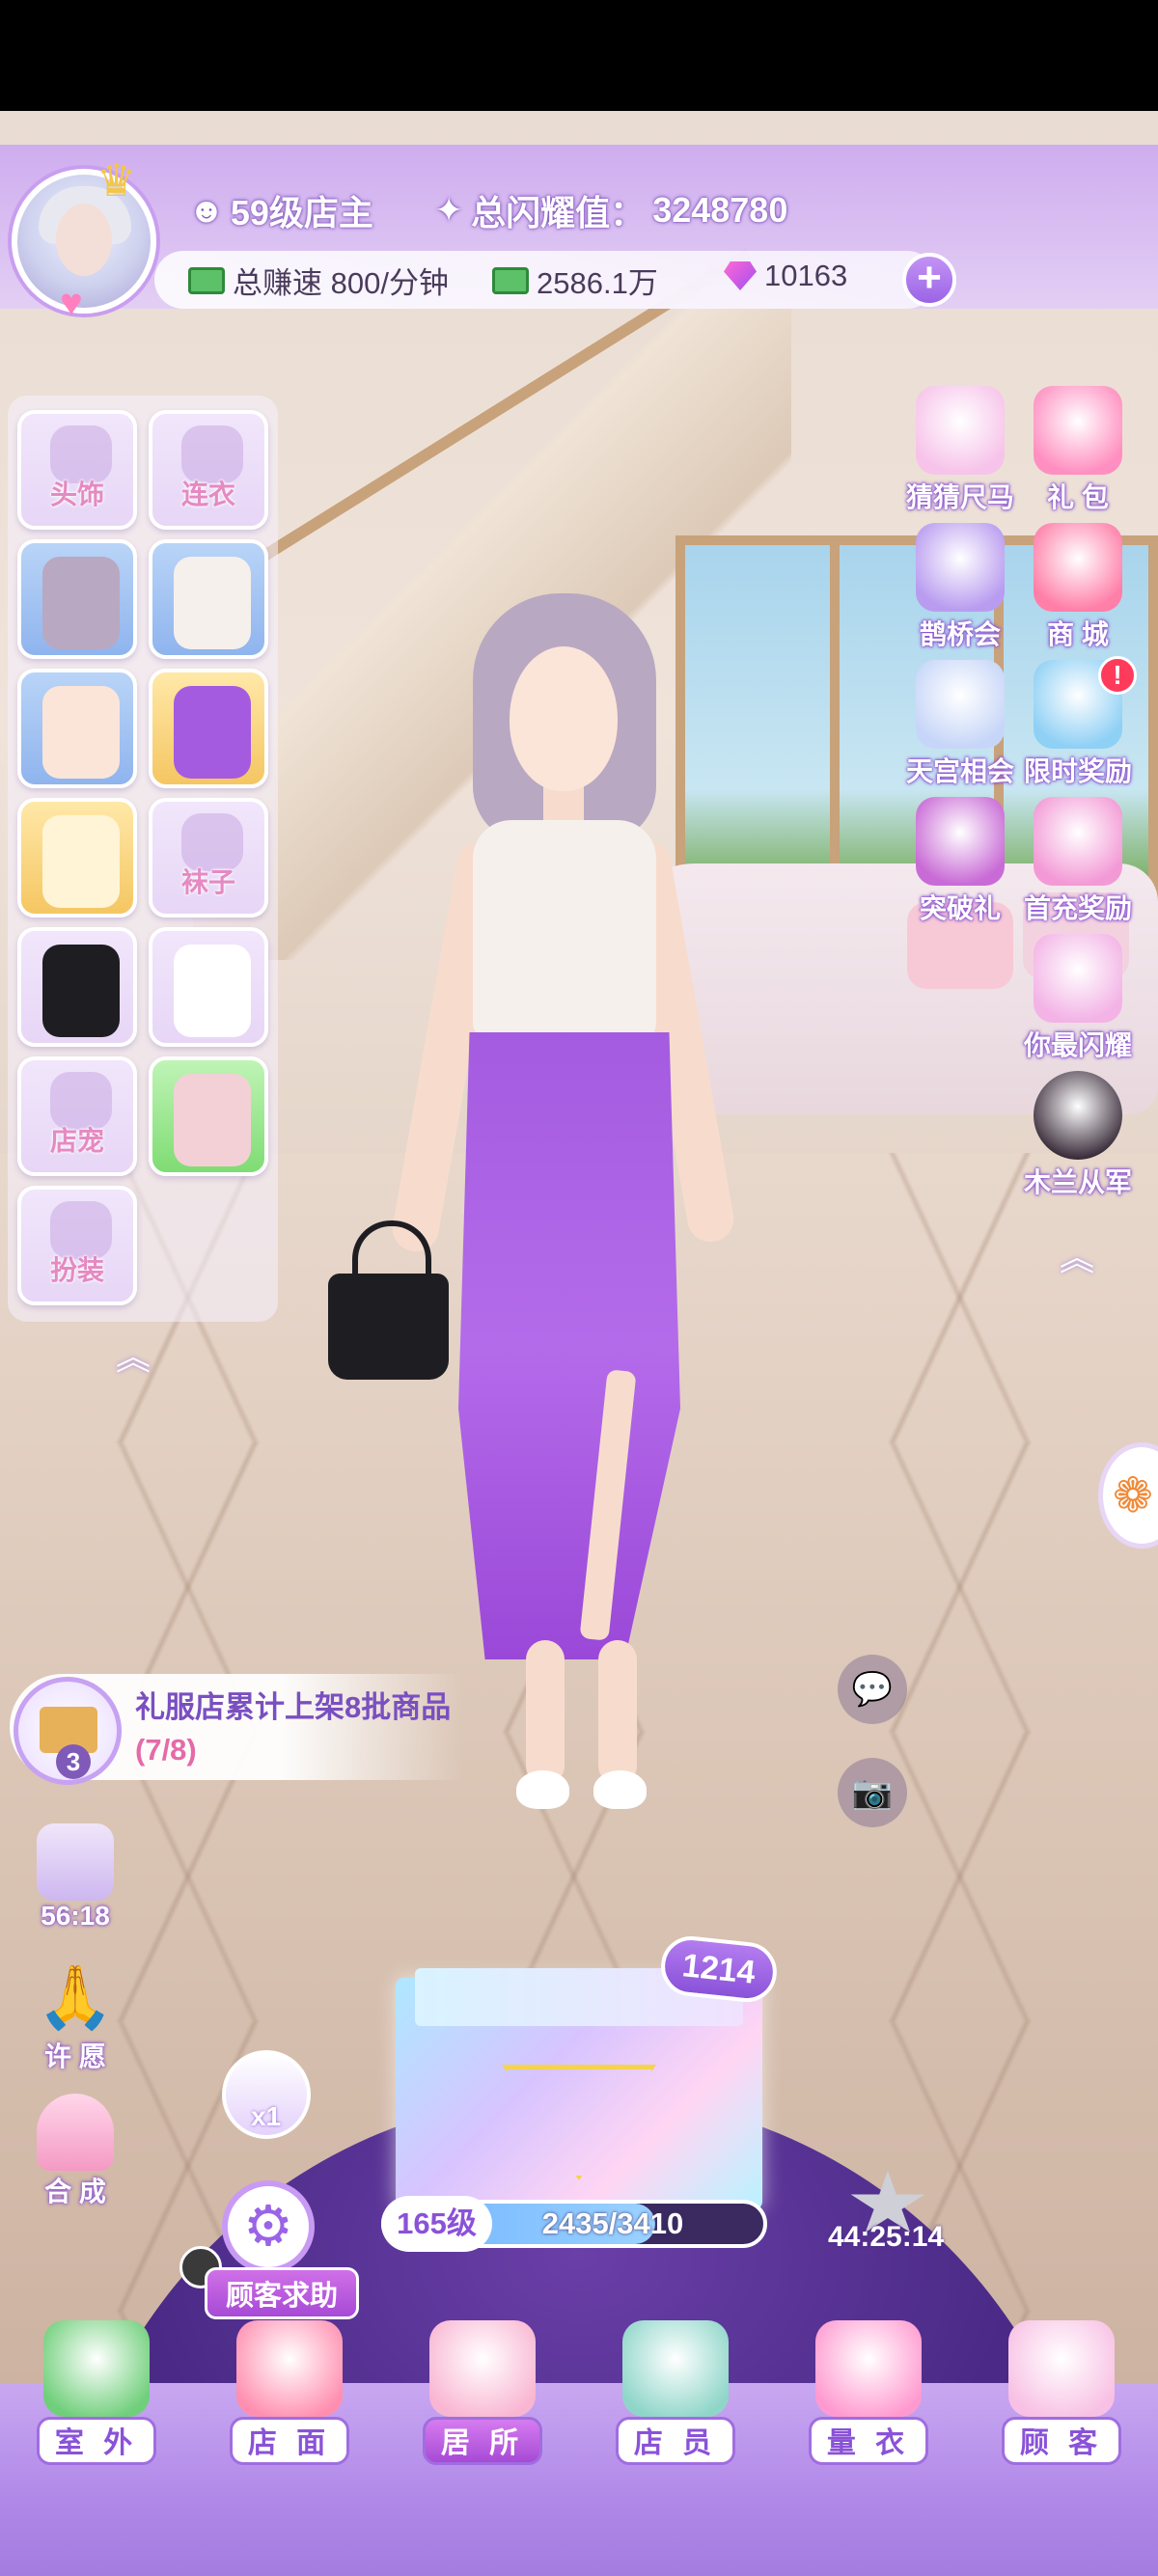 The width and height of the screenshot is (1158, 2576). I want to click on wardrobe-slot-top, so click(208, 599).